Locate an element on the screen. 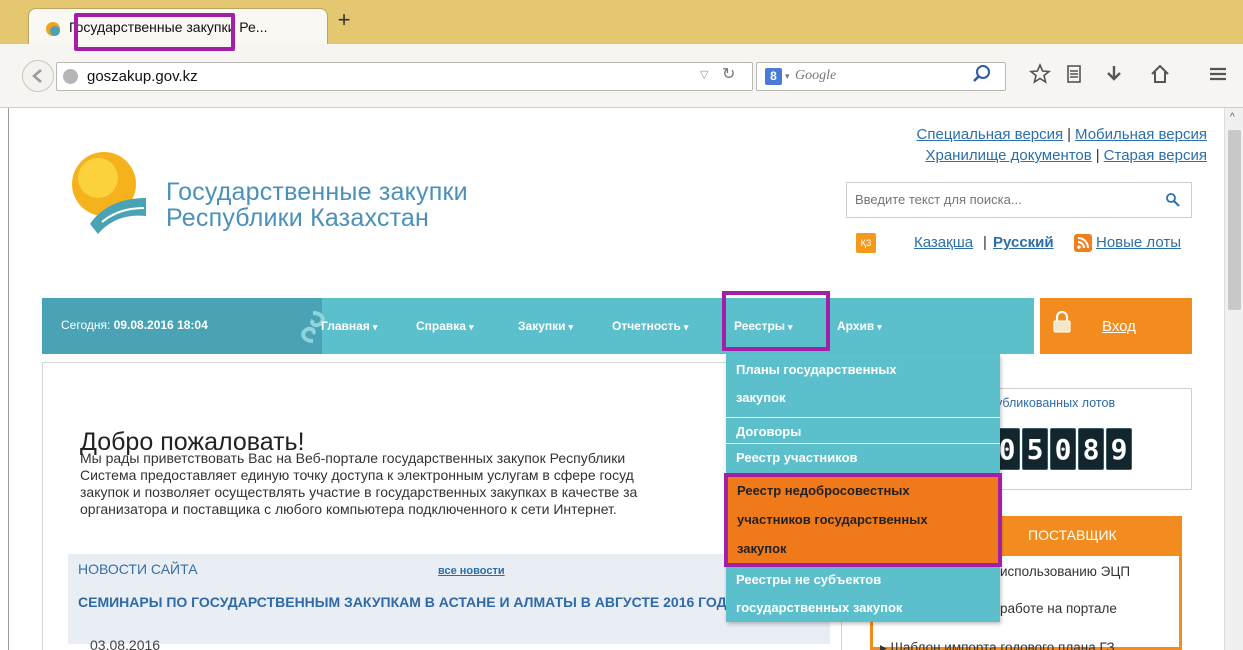  special-version-link: Специальная версия is located at coordinates (990, 134).